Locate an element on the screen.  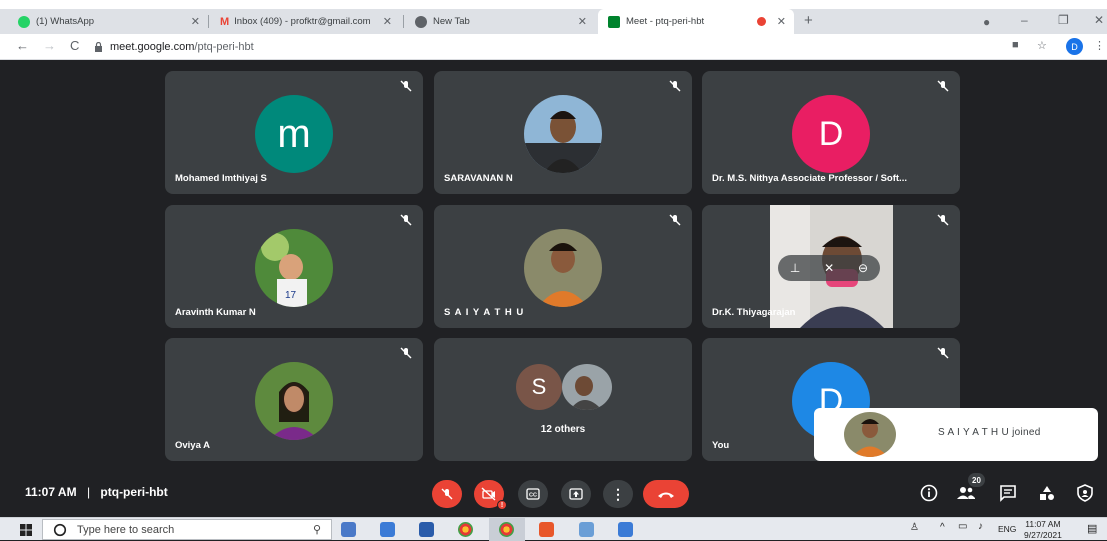
leave-call-button is located at coordinates (666, 494).